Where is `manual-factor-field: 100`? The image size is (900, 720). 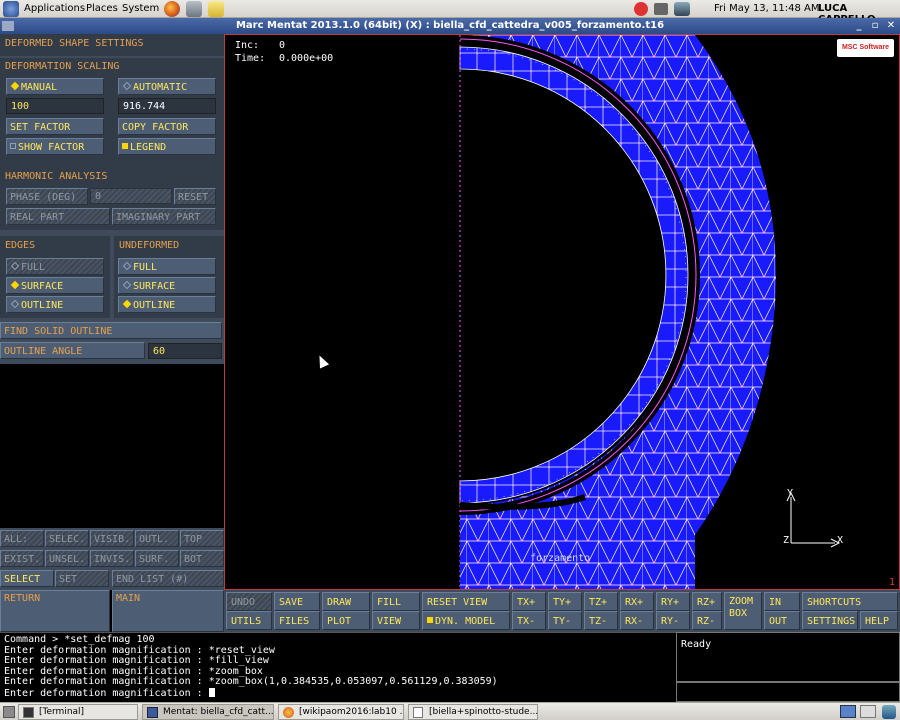
manual-factor-field: 100 is located at coordinates (55, 106).